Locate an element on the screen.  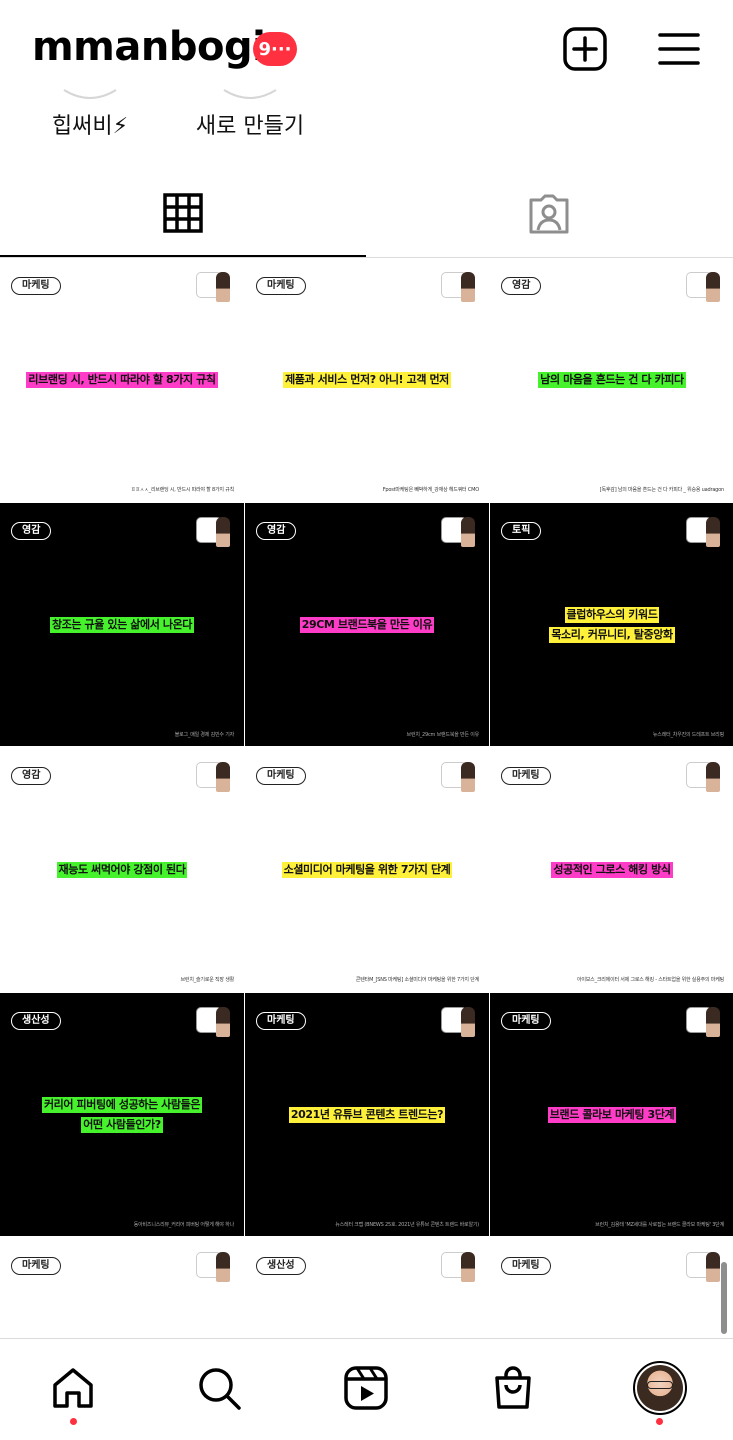
post-title: 리브랜딩 시, 반드시 따라야 할 8가지 규칙 is located at coordinates (122, 379).